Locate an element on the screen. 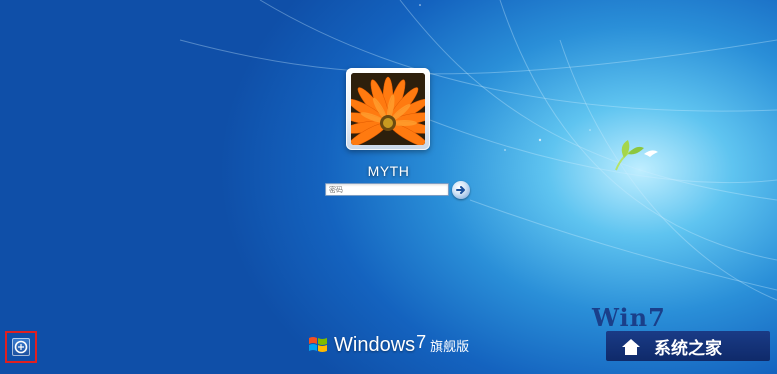 This screenshot has height=374, width=777. submit-arrow-button is located at coordinates (461, 190).